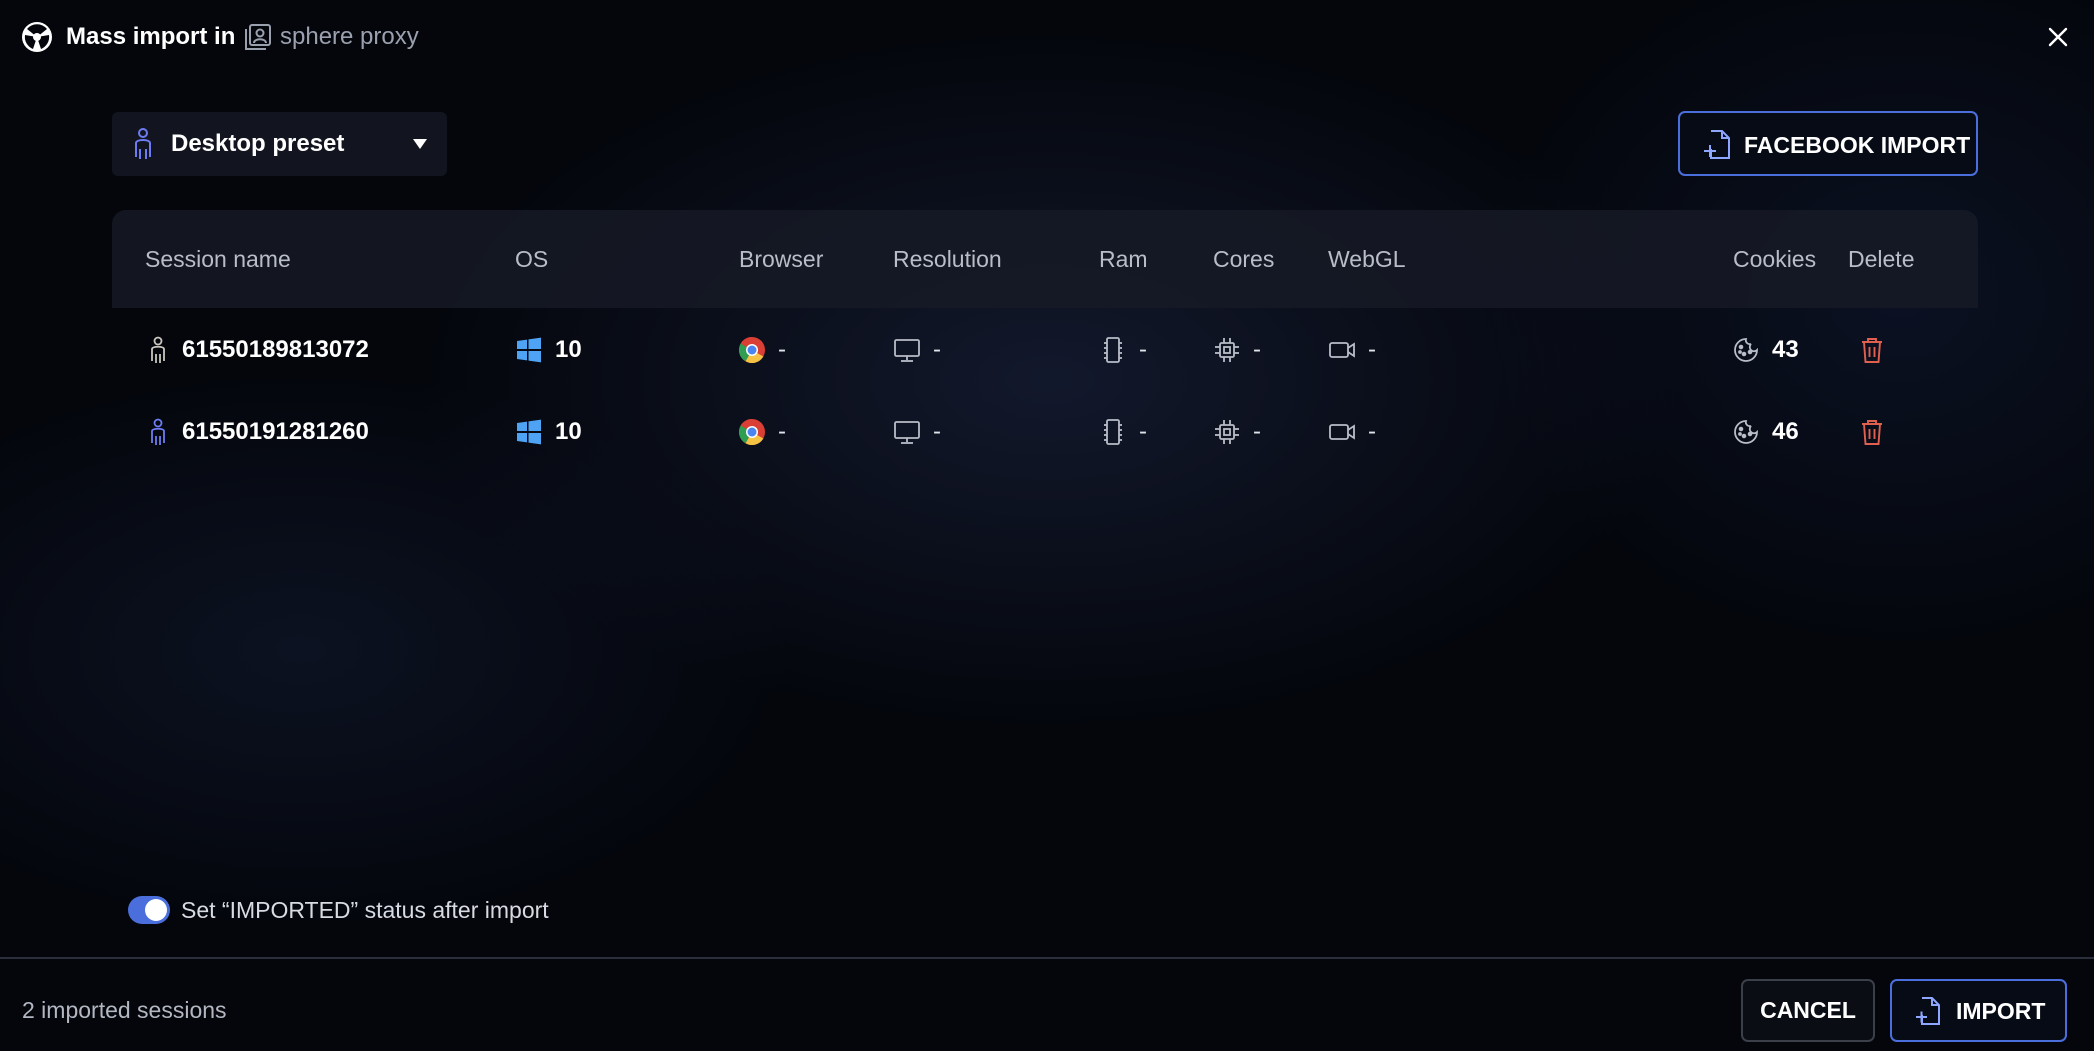 This screenshot has height=1051, width=2094. What do you see at coordinates (349, 36) in the screenshot?
I see `group-name: sphere proxy` at bounding box center [349, 36].